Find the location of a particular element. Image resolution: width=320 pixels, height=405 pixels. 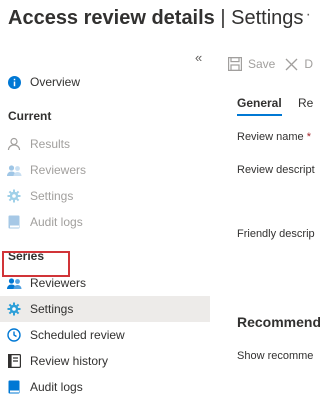

sidebar-item-current-audit-logs: Audit logs is located at coordinates (105, 222).